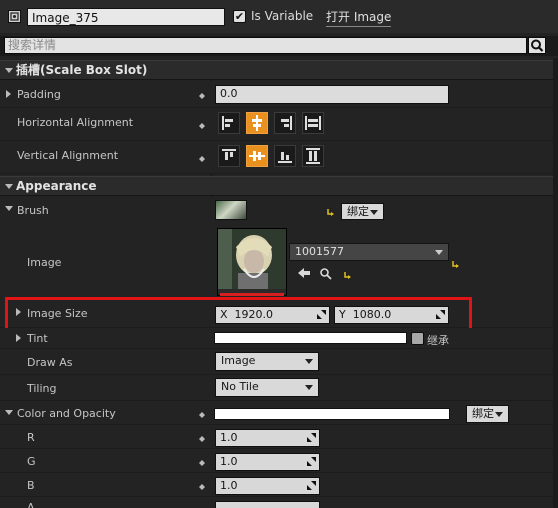 The image size is (558, 508). I want to click on property-row-r: R 1.0, so click(279, 437).